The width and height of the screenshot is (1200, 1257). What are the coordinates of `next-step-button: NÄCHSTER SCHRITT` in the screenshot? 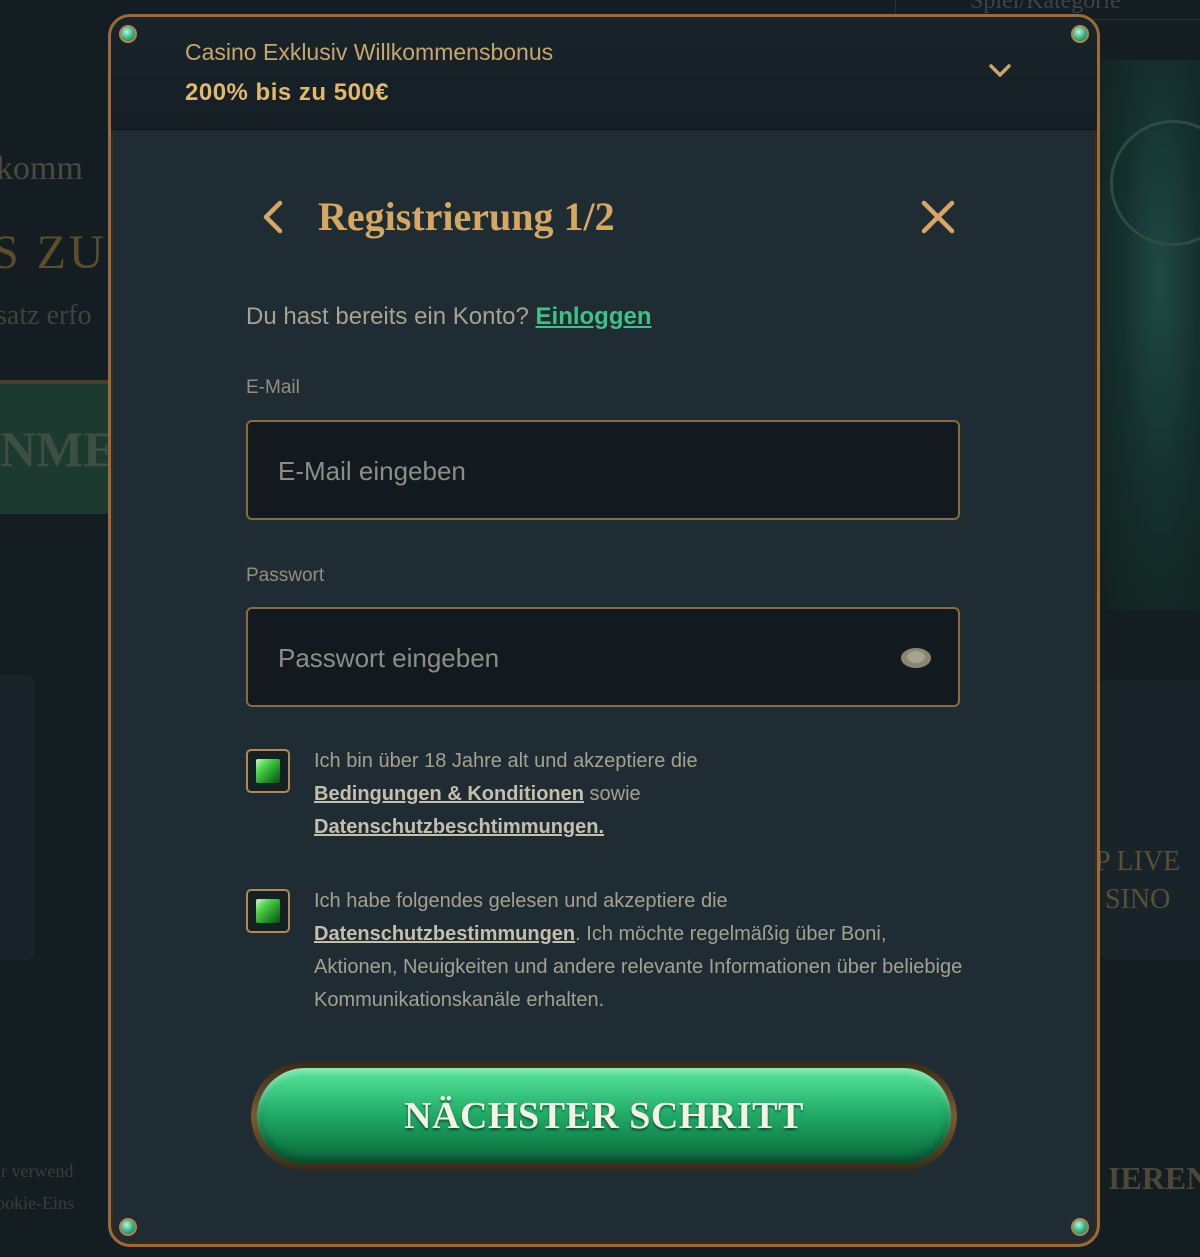 It's located at (604, 1116).